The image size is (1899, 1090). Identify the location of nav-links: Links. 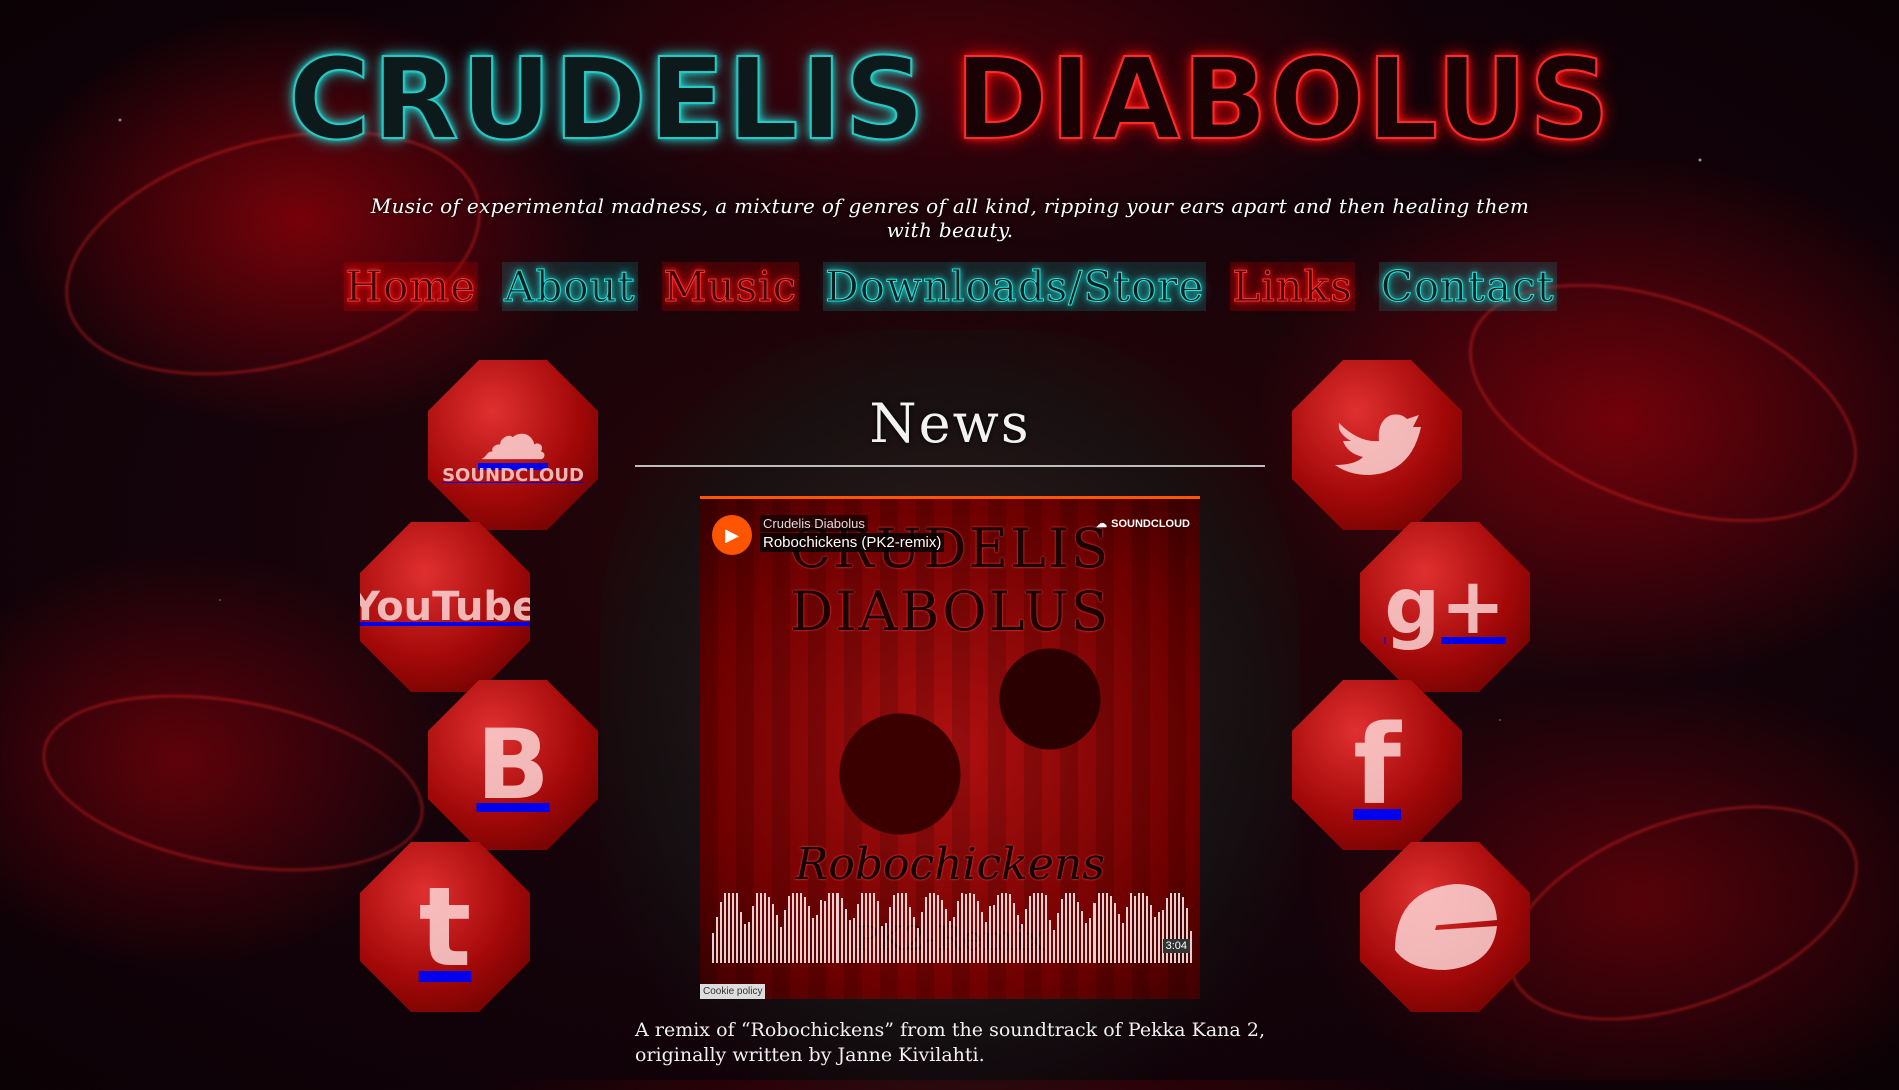
(1292, 287).